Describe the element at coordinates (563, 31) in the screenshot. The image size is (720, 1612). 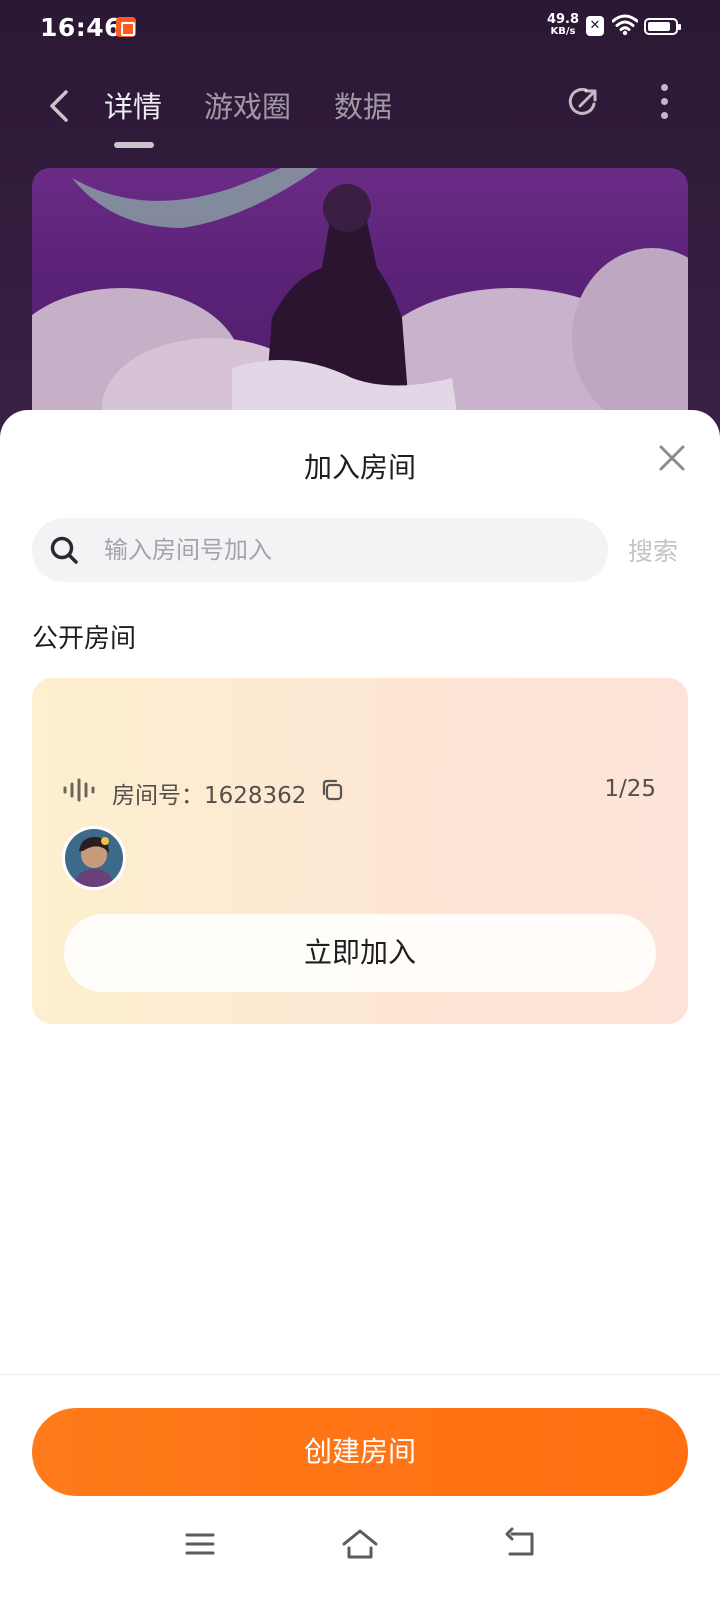
I see `network-speed-unit: KB/s` at that location.